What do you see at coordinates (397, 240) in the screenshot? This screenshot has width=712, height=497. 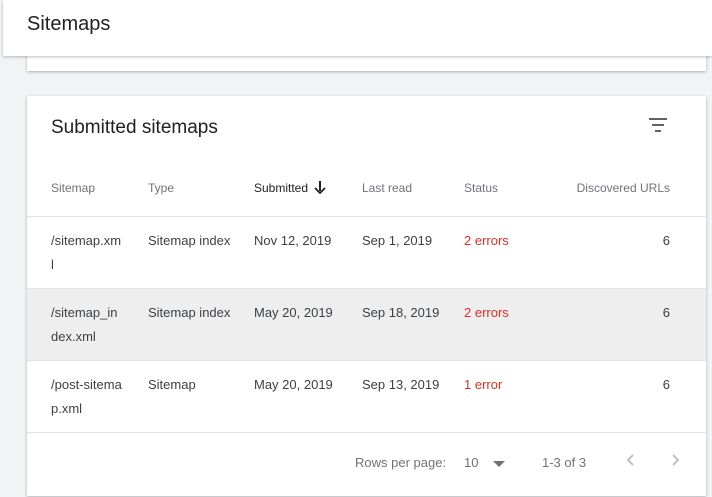 I see `last-read-date: Sep 1, 2019` at bounding box center [397, 240].